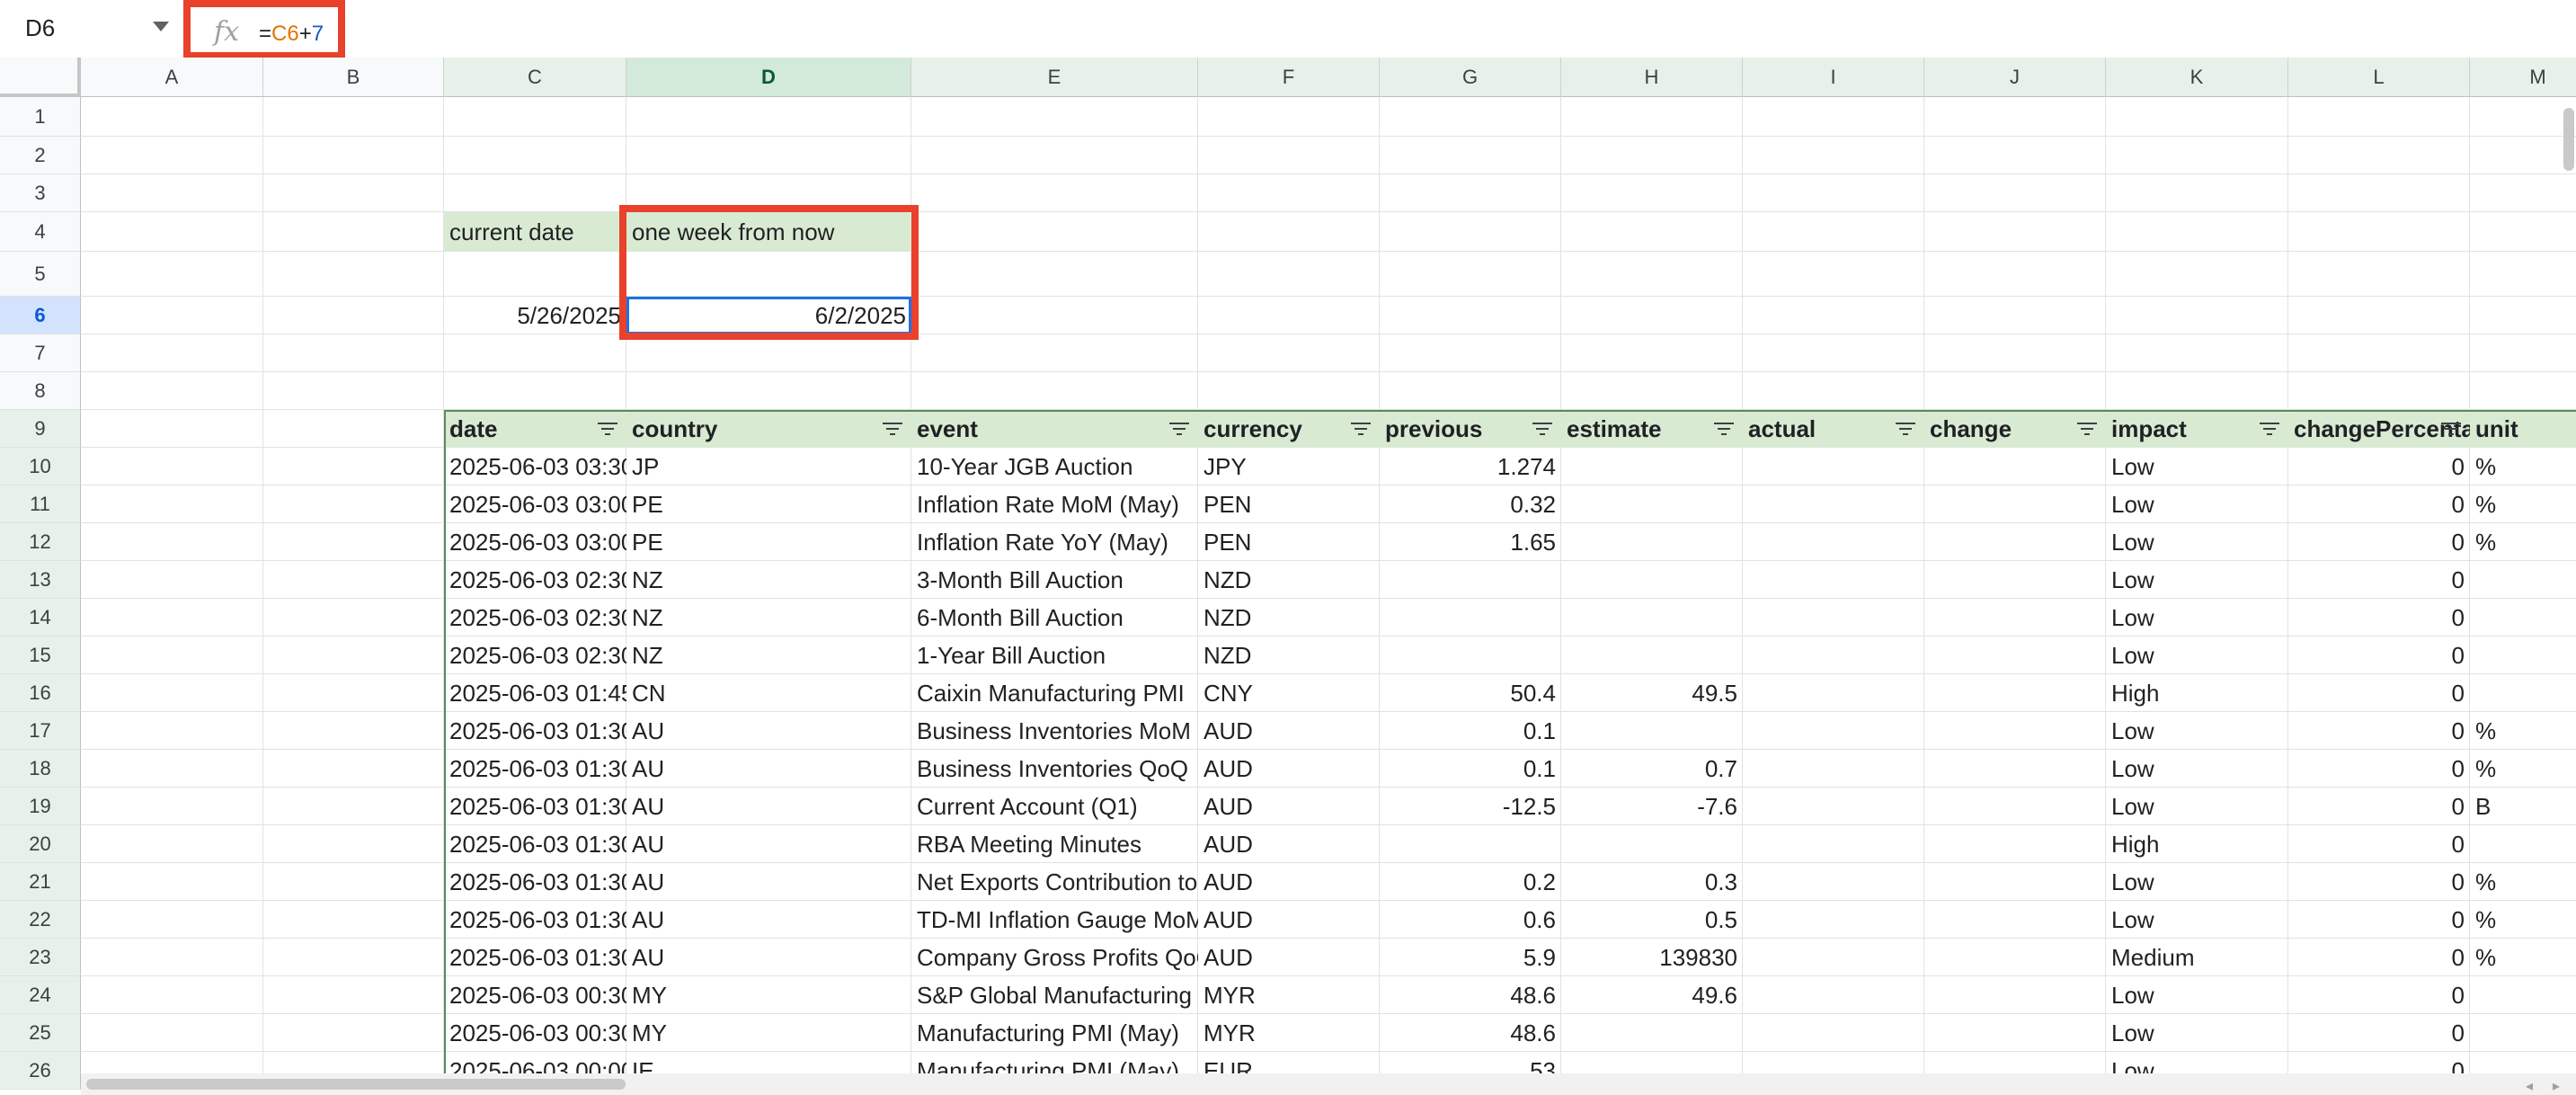  What do you see at coordinates (40, 429) in the screenshot?
I see `row-header-9: 9` at bounding box center [40, 429].